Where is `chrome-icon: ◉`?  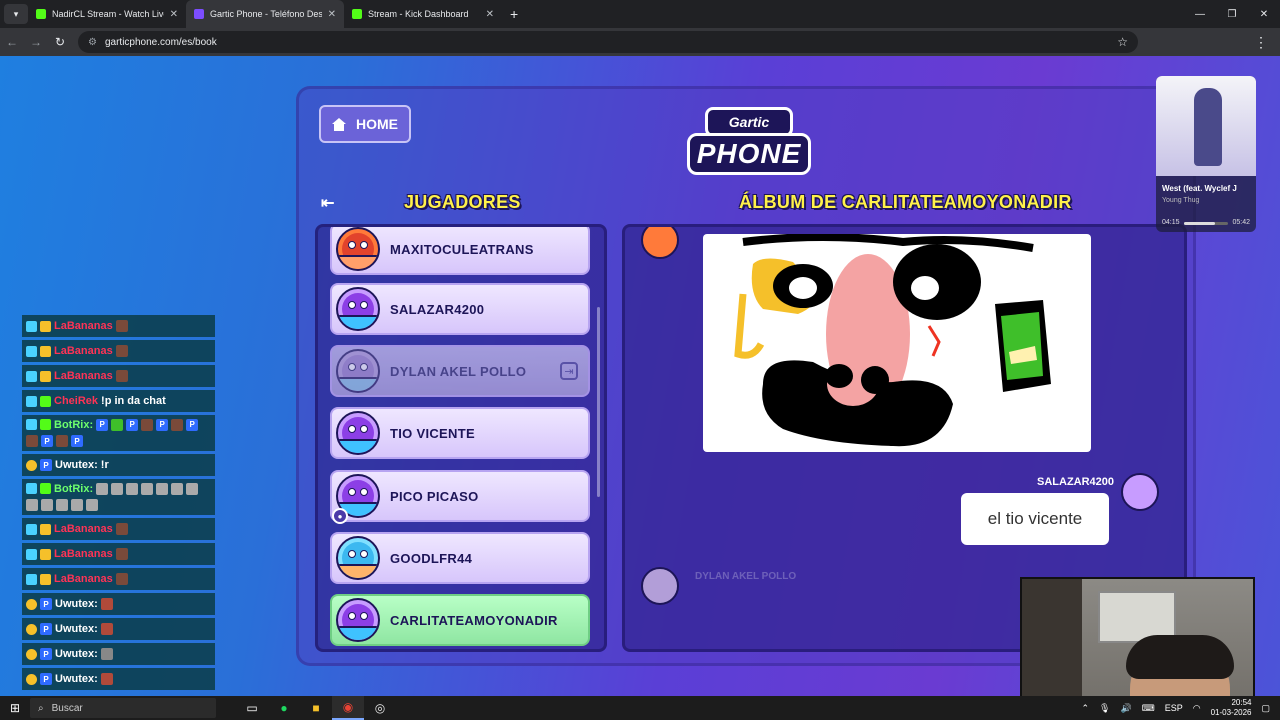 chrome-icon: ◉ is located at coordinates (348, 708).